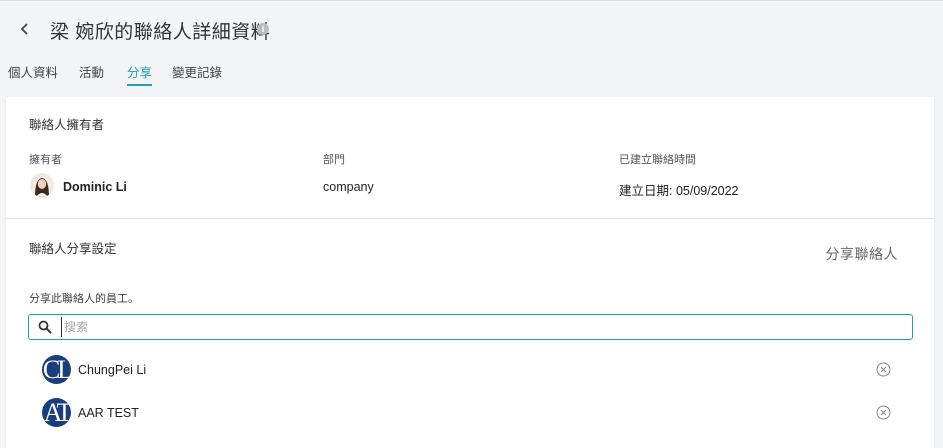 The image size is (943, 448). I want to click on search-input, so click(481, 327).